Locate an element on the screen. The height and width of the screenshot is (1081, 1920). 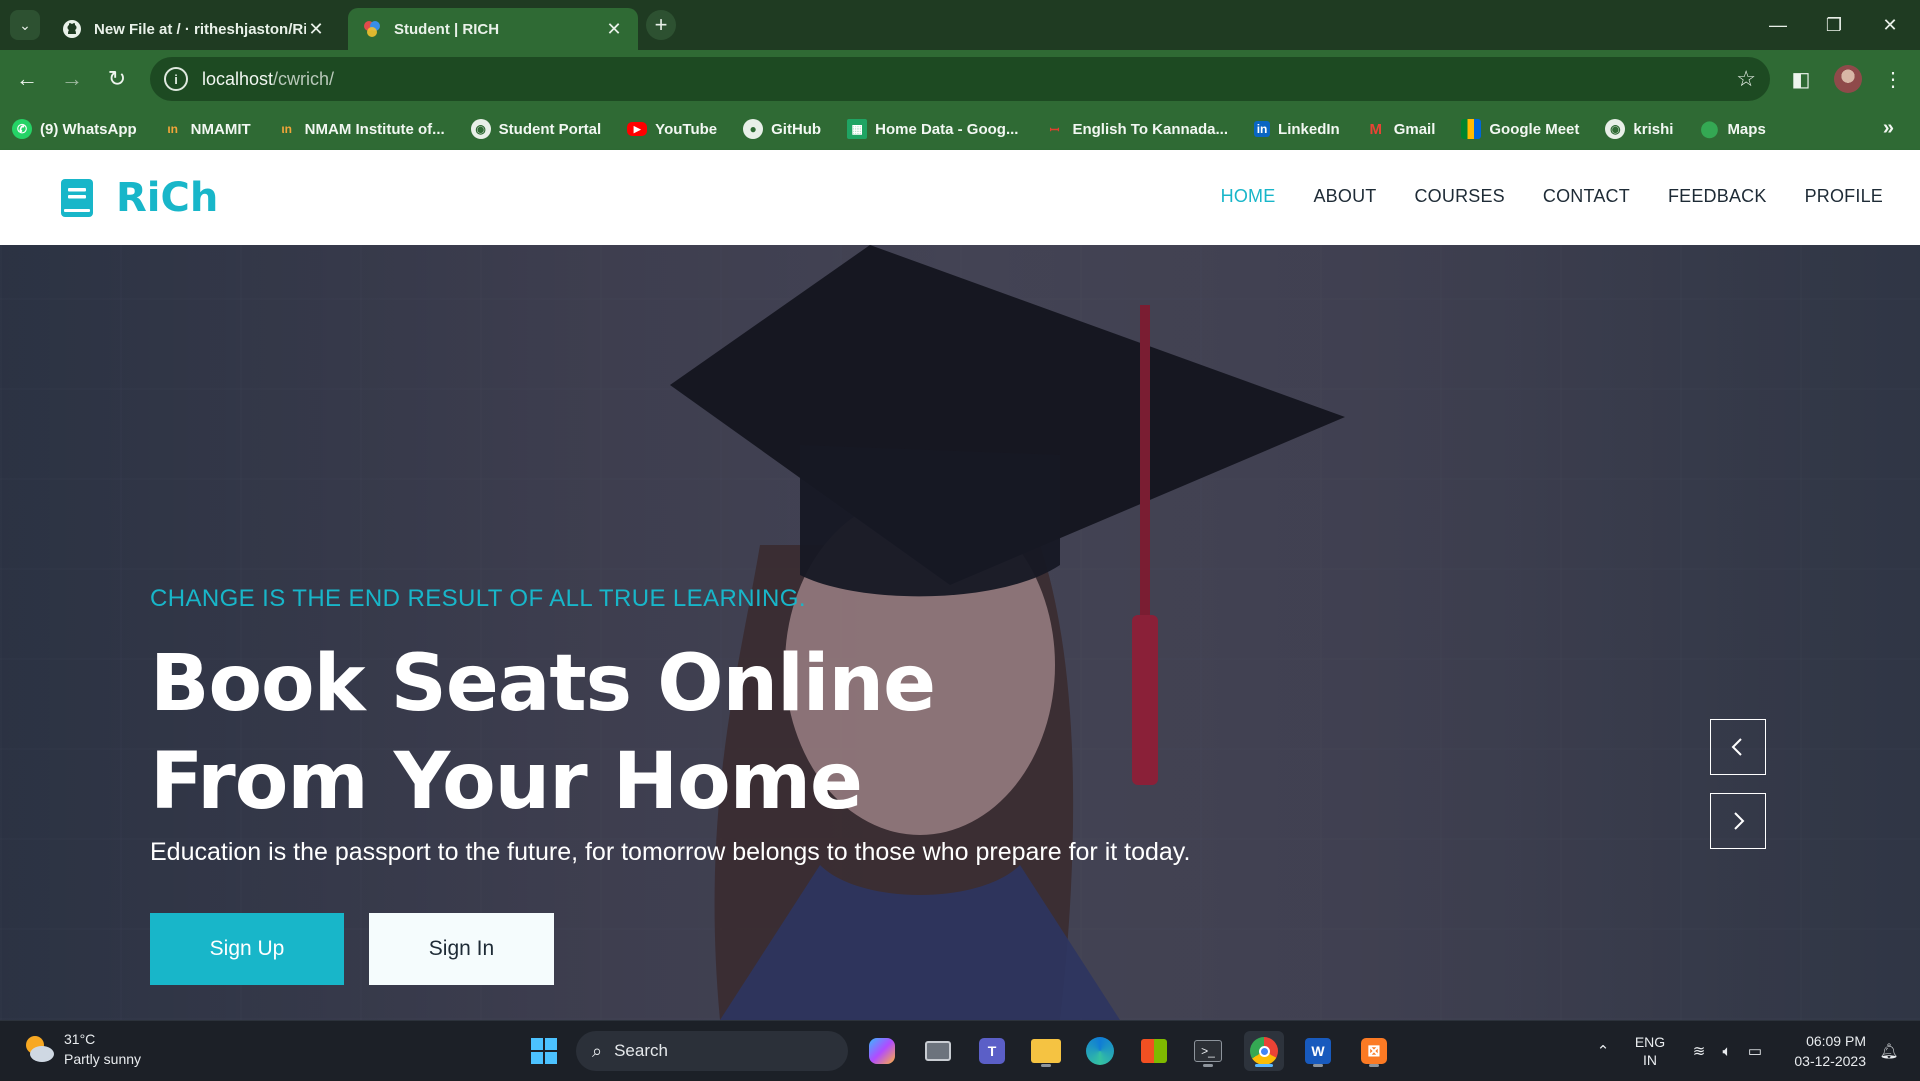
bookmark-student-portal: ◉ Student Portal is located at coordinates (536, 129).